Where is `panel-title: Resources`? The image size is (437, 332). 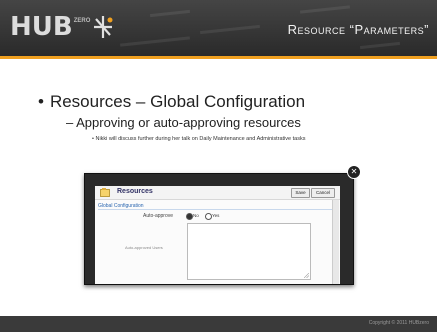
panel-title: Resources is located at coordinates (135, 191).